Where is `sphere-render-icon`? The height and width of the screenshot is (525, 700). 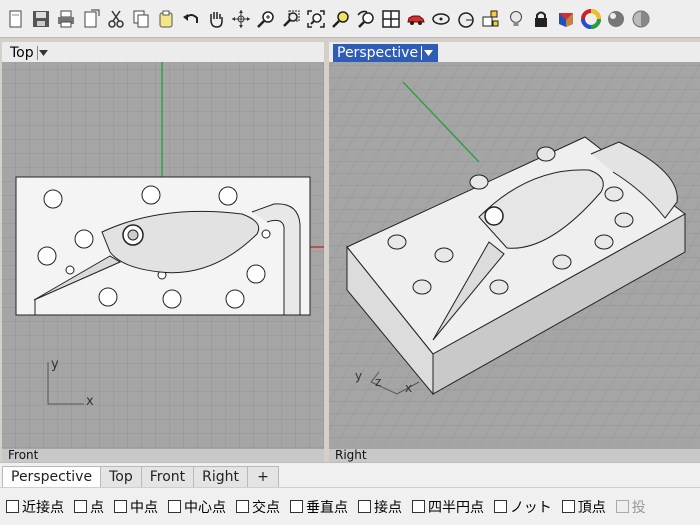 sphere-render-icon is located at coordinates (615, 19).